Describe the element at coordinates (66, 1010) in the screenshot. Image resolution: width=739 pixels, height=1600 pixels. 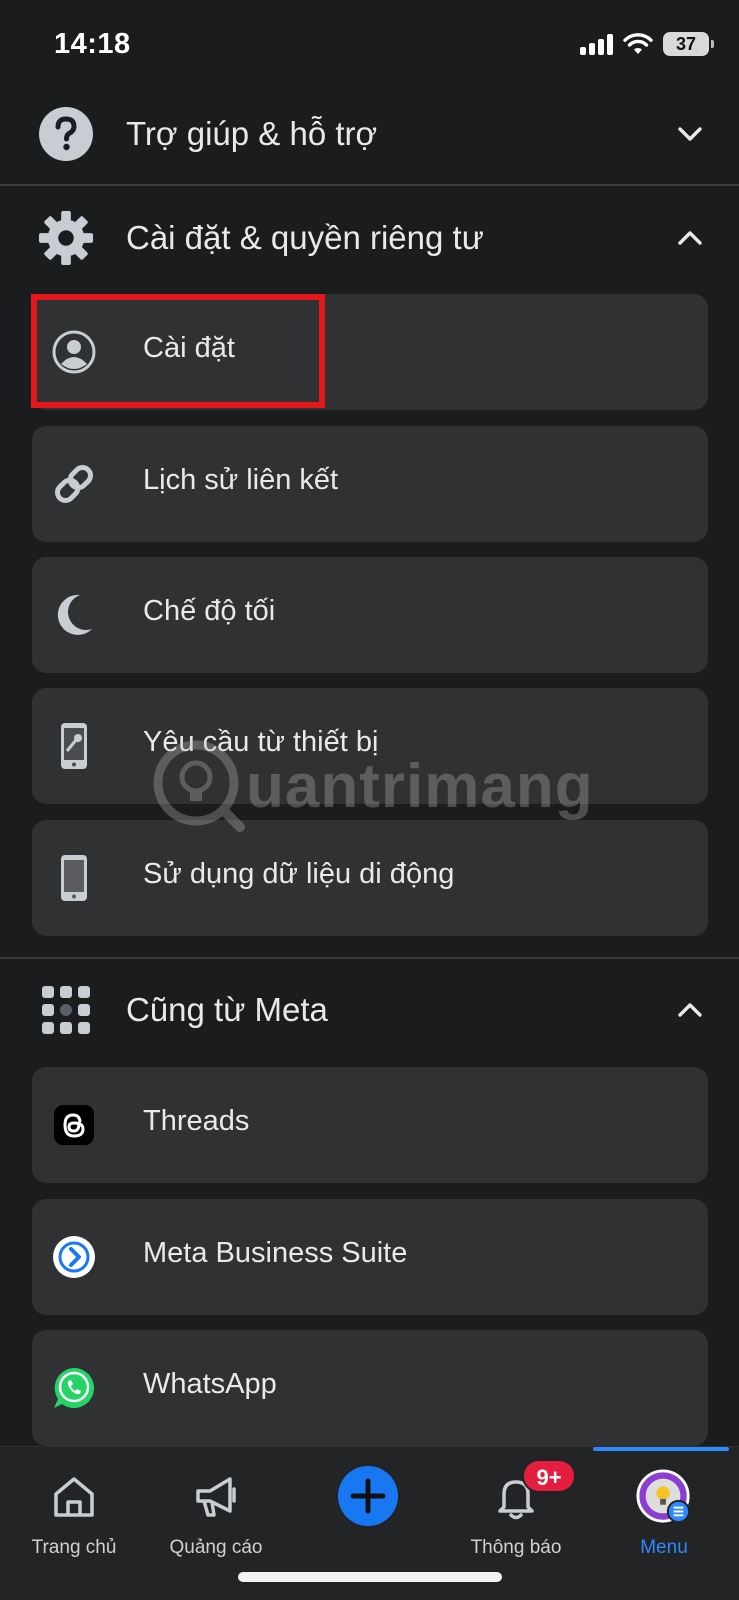
I see `grid-icon` at that location.